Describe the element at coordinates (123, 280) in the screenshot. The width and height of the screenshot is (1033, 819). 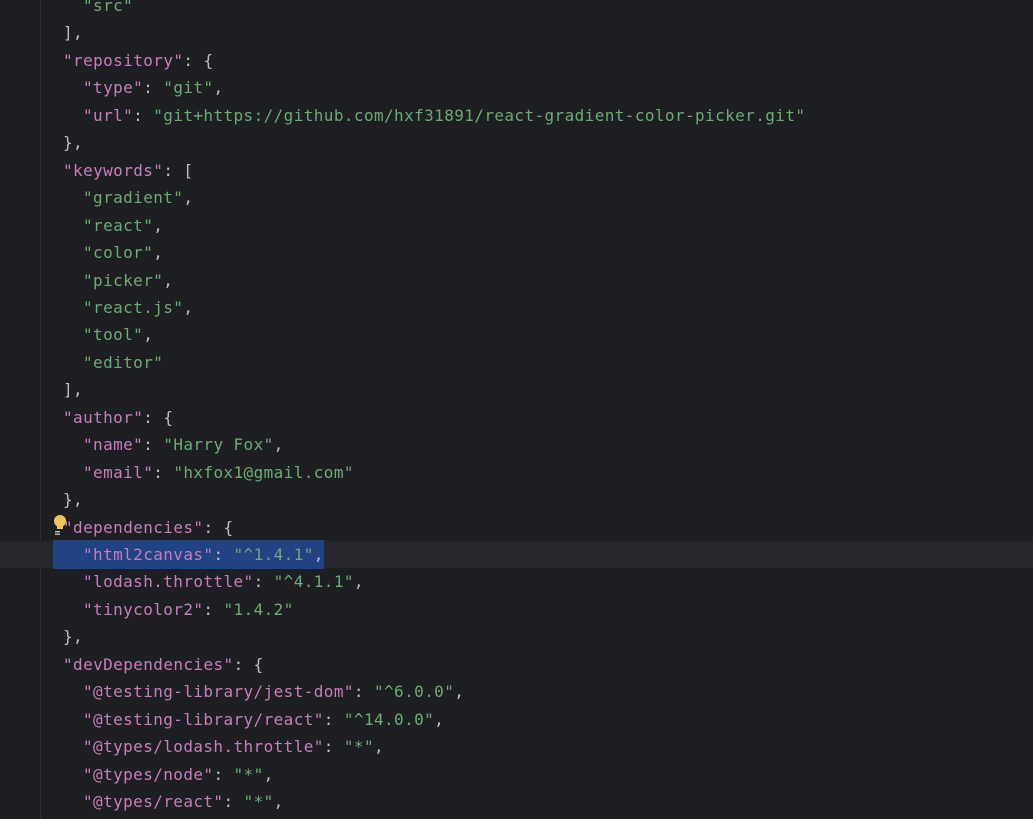
I see `json-string: "picker"` at that location.